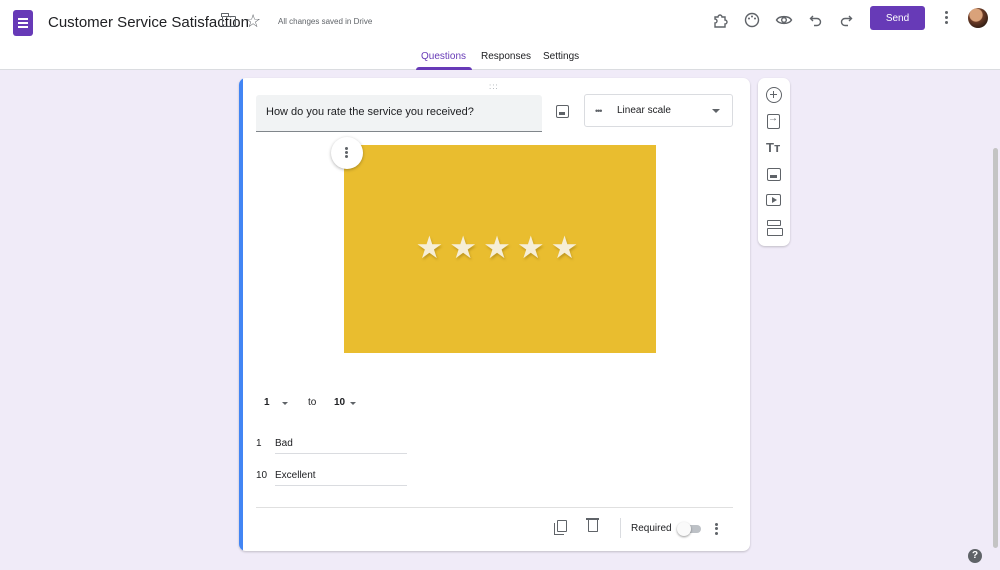  I want to click on scale-to-word: to, so click(312, 402).